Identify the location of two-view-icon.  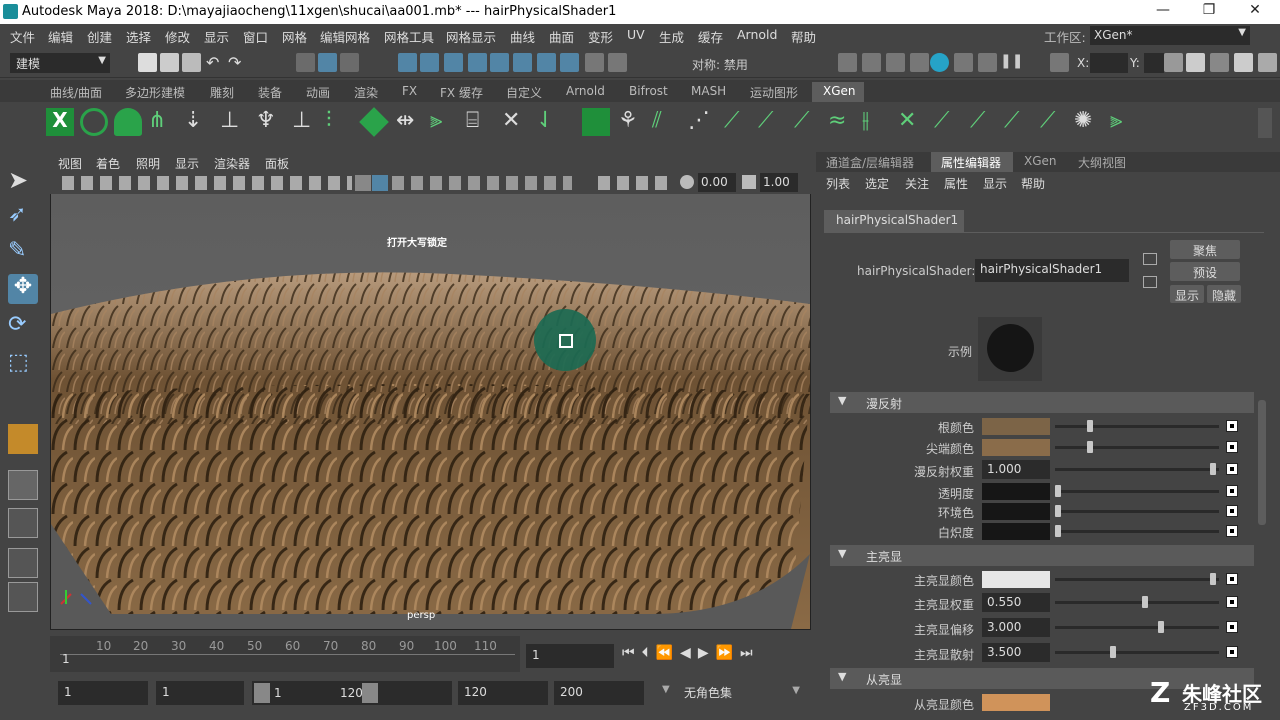
(23, 563).